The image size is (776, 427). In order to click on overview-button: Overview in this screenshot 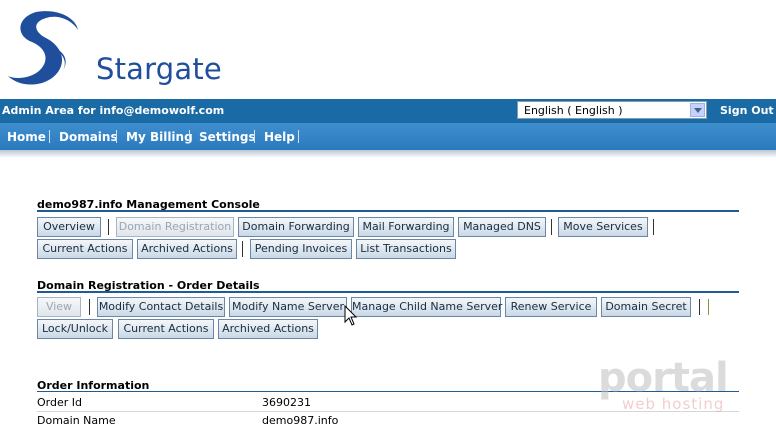, I will do `click(69, 227)`.